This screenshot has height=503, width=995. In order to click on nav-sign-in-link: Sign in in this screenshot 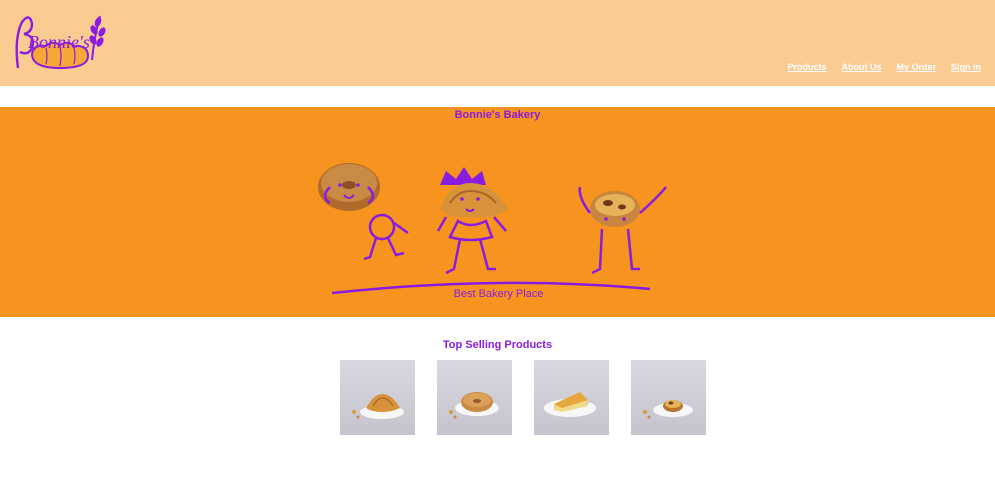, I will do `click(966, 67)`.